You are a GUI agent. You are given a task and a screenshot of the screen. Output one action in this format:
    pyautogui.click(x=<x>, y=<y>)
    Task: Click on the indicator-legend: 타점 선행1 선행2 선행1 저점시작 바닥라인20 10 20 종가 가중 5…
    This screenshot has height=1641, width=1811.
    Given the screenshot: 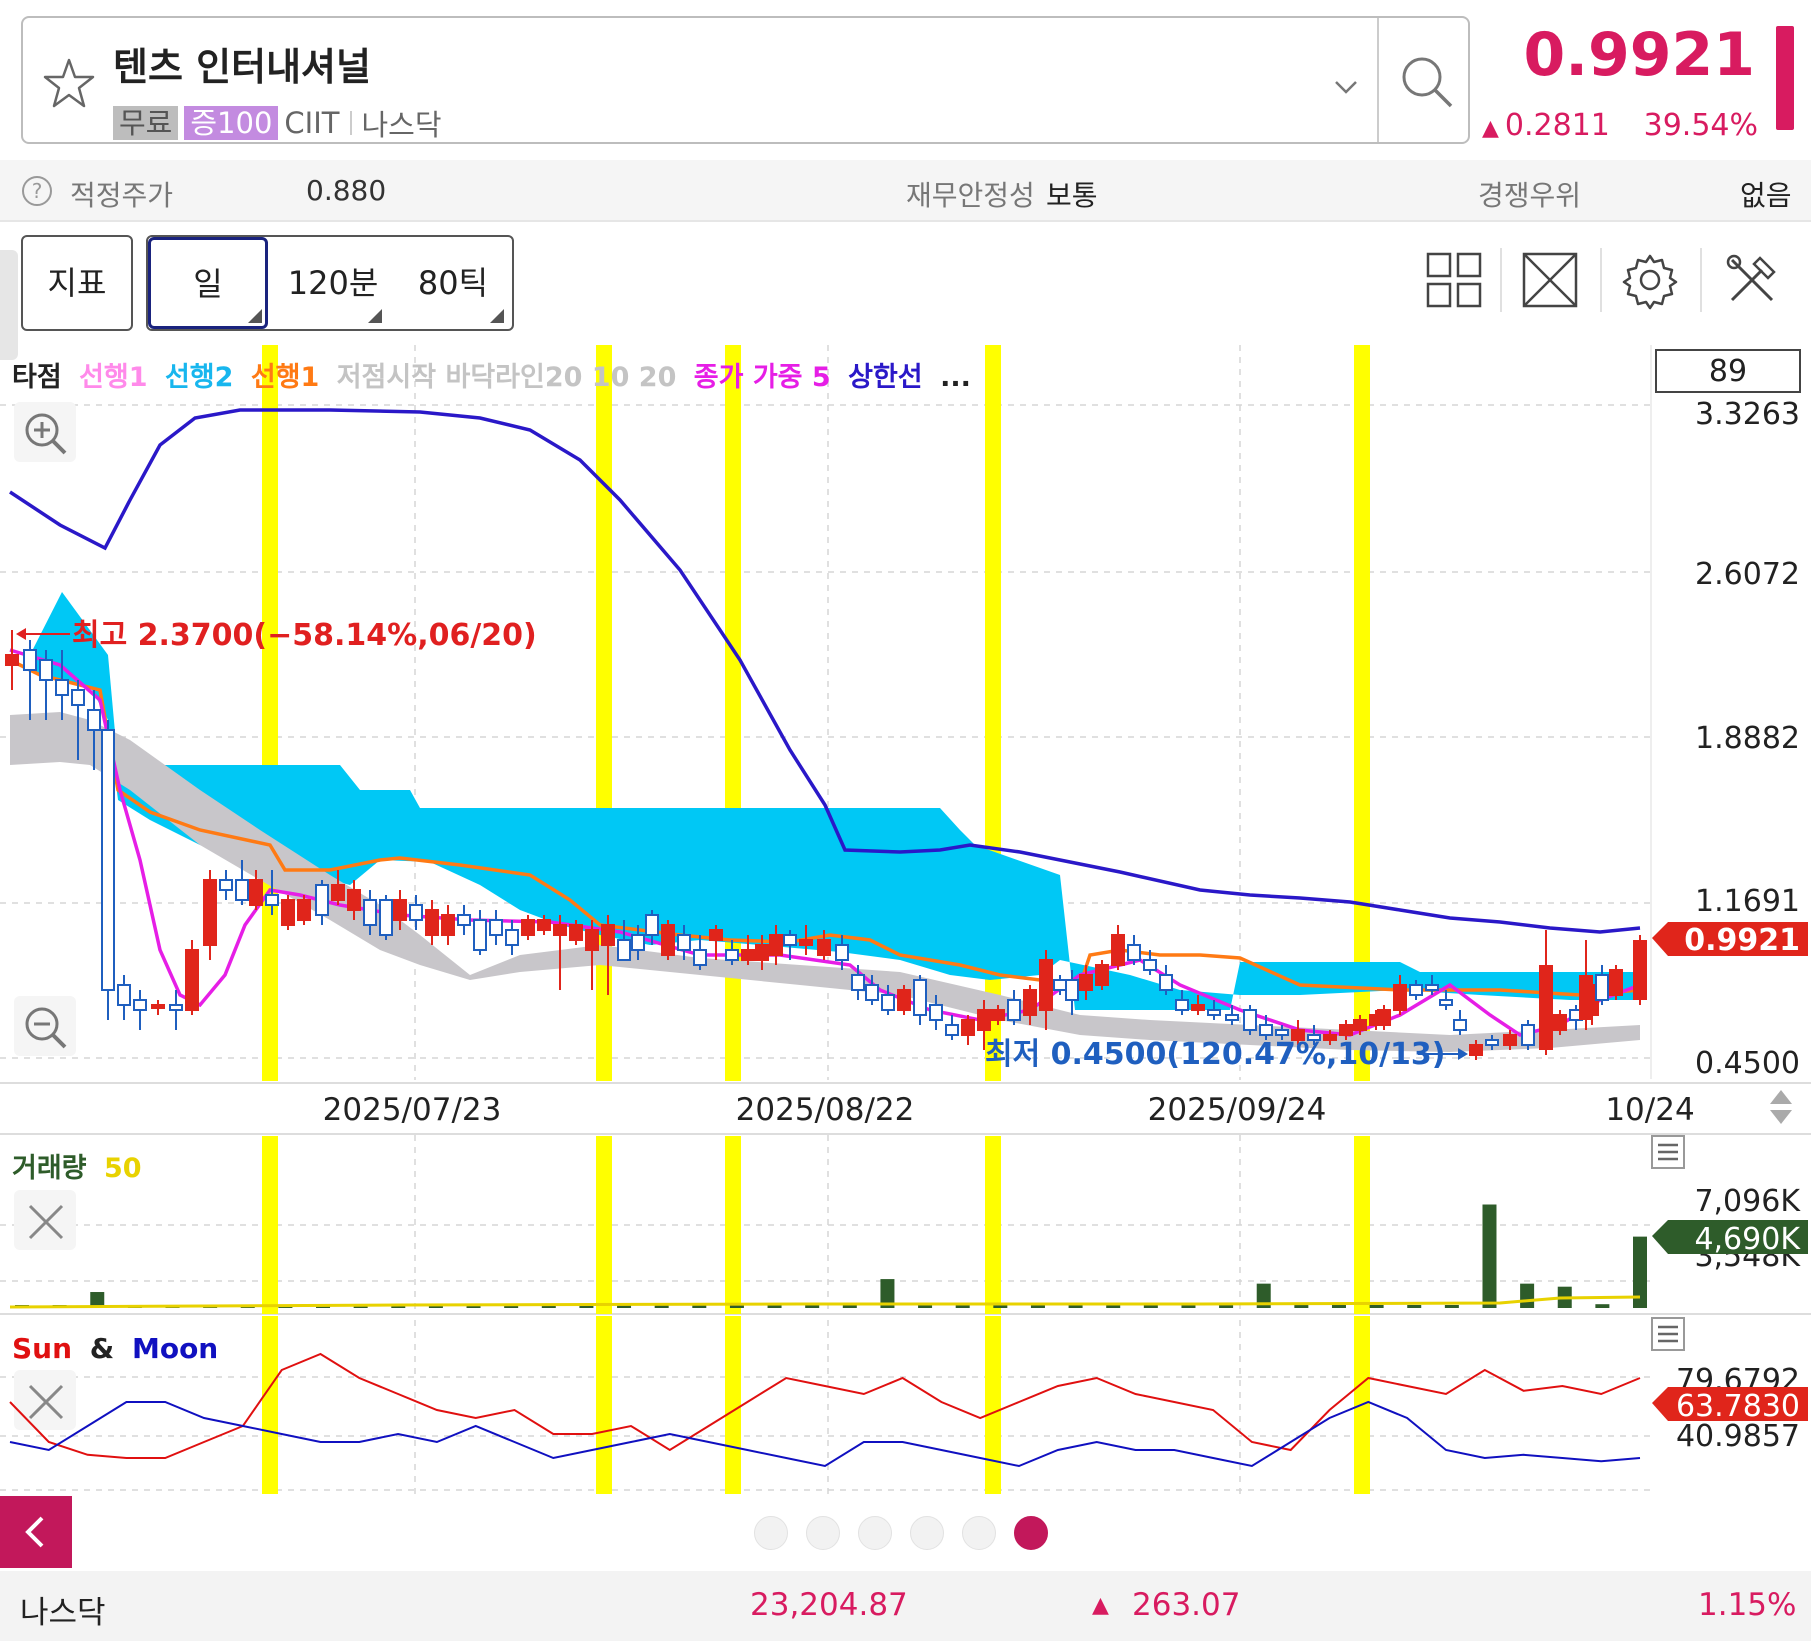 What is the action you would take?
    pyautogui.click(x=491, y=377)
    